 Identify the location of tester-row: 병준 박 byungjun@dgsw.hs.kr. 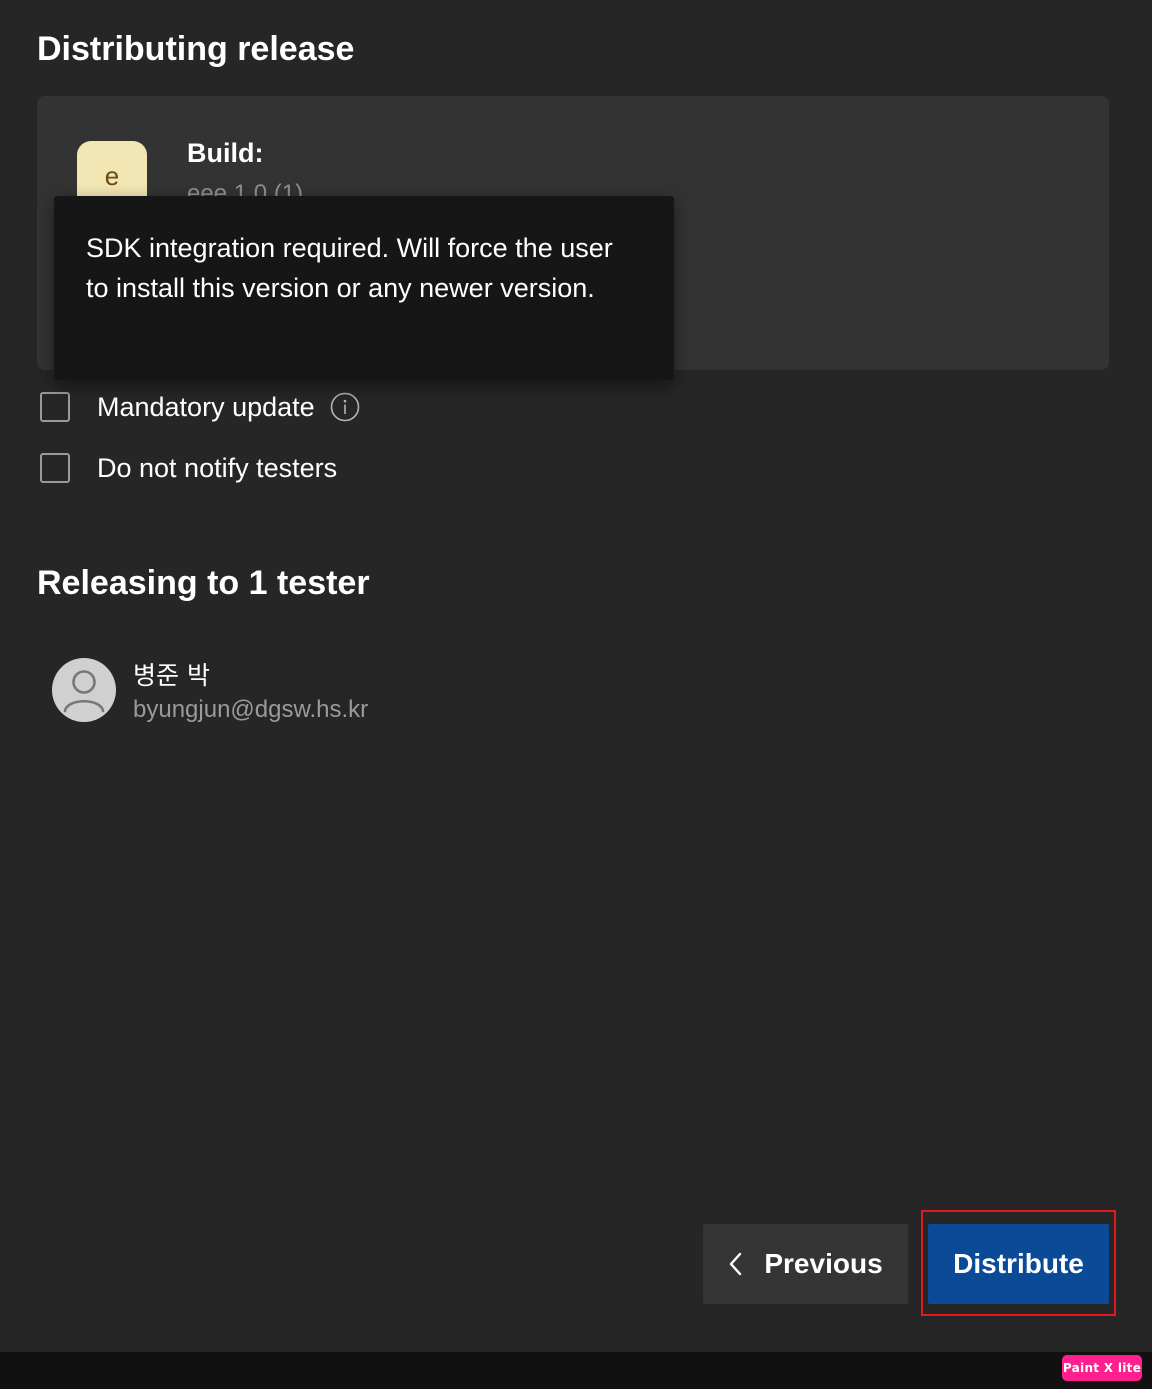
(302, 691).